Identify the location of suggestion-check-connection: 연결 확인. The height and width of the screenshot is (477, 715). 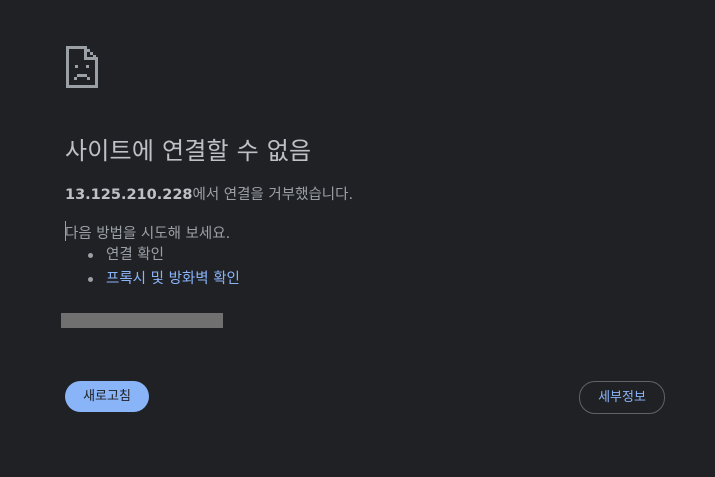
(152, 256).